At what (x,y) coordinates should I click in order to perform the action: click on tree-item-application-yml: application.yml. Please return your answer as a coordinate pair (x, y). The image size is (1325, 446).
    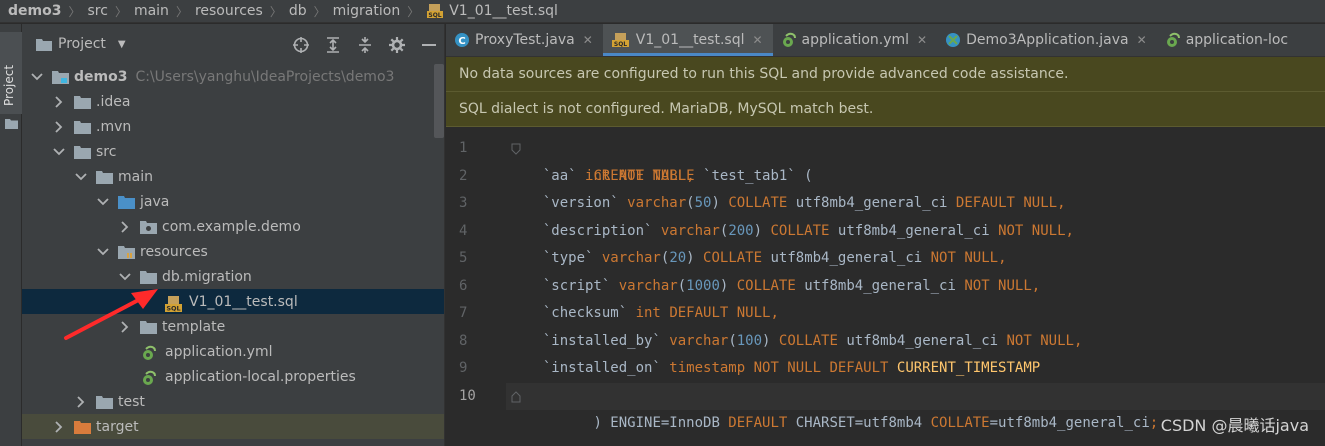
    Looking at the image, I should click on (233, 351).